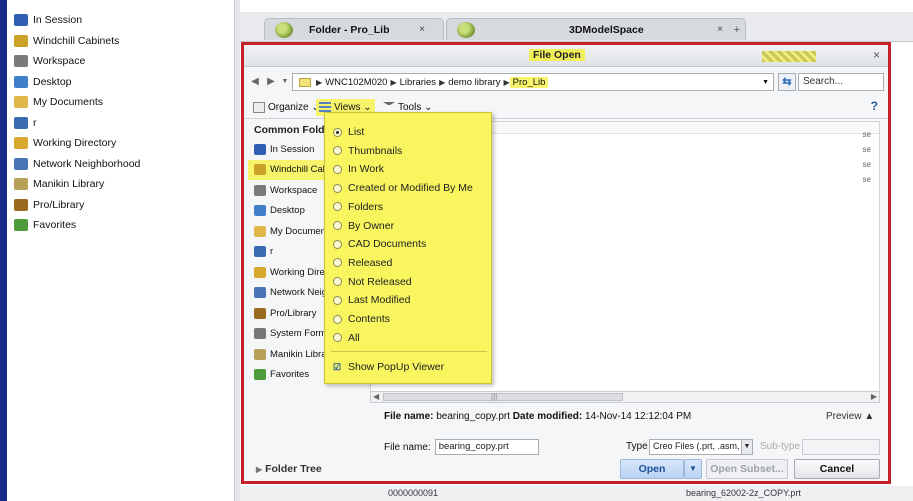  I want to click on file-column-fragment: se, so click(866, 149).